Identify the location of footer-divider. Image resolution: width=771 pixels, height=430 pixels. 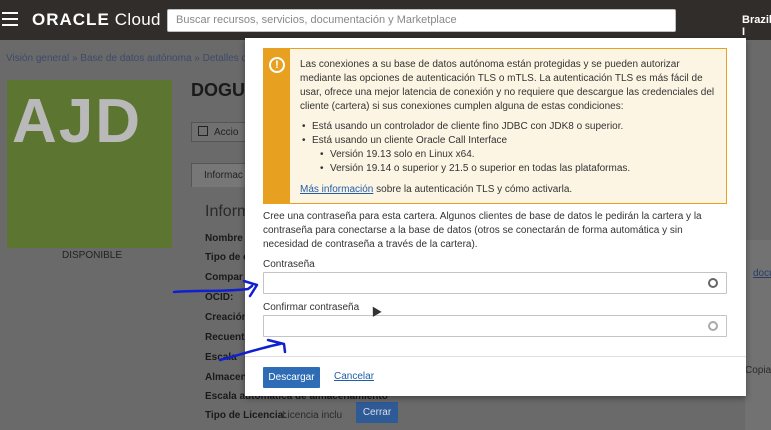
(495, 356).